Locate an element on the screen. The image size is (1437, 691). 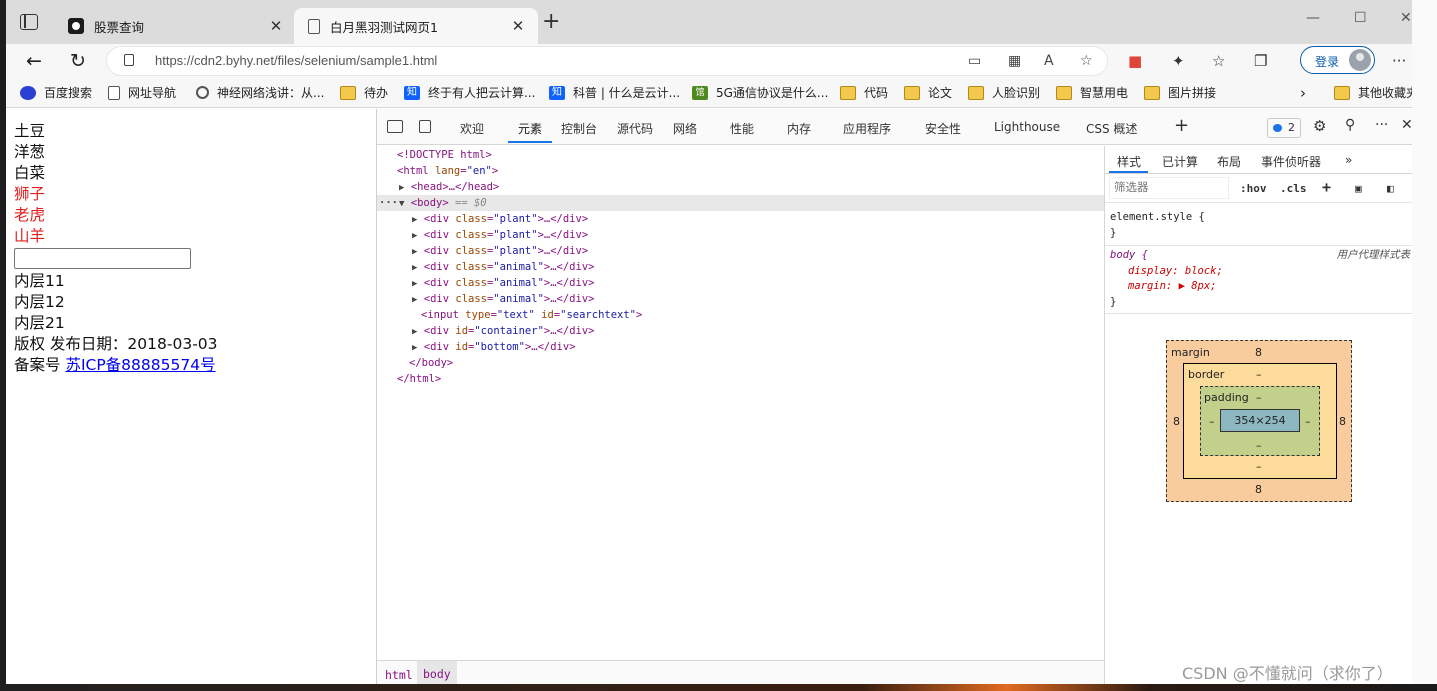
lock-icon is located at coordinates (129, 60).